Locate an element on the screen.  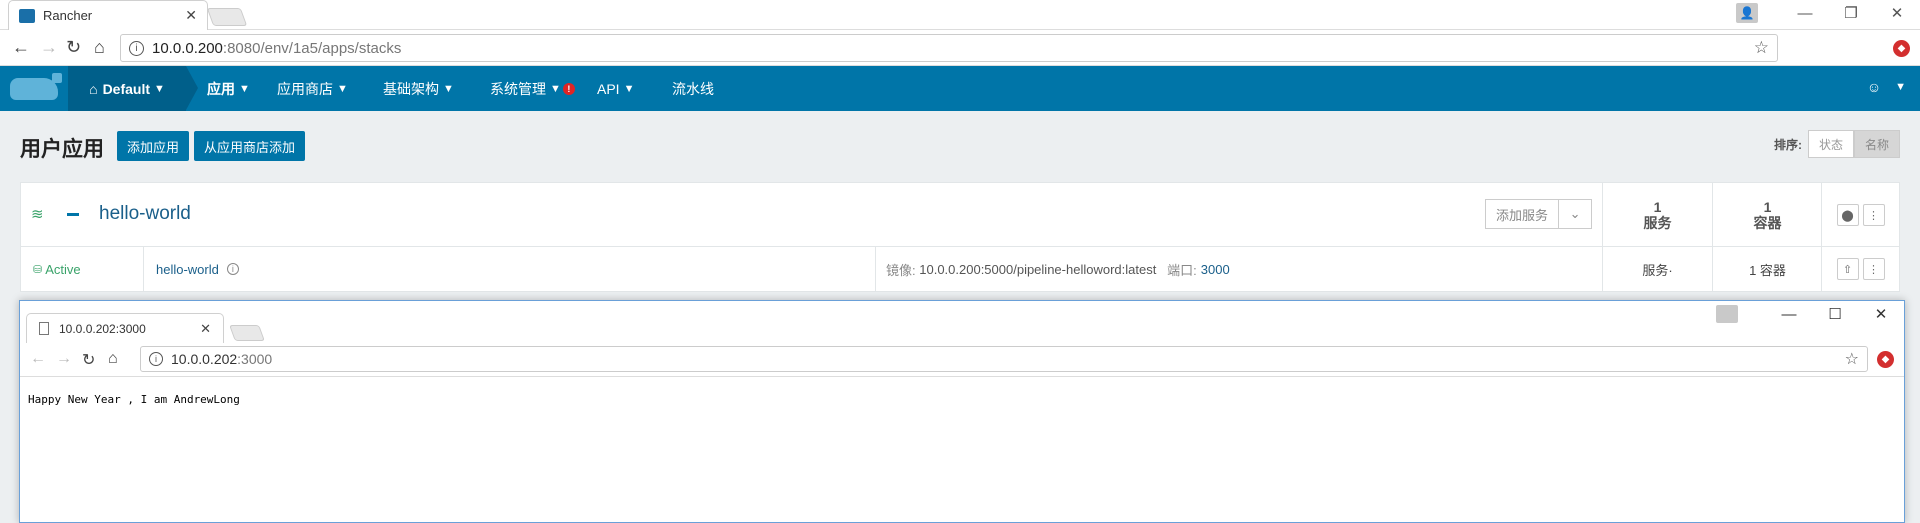
services-count-label: 服务 is located at coordinates (1657, 223).